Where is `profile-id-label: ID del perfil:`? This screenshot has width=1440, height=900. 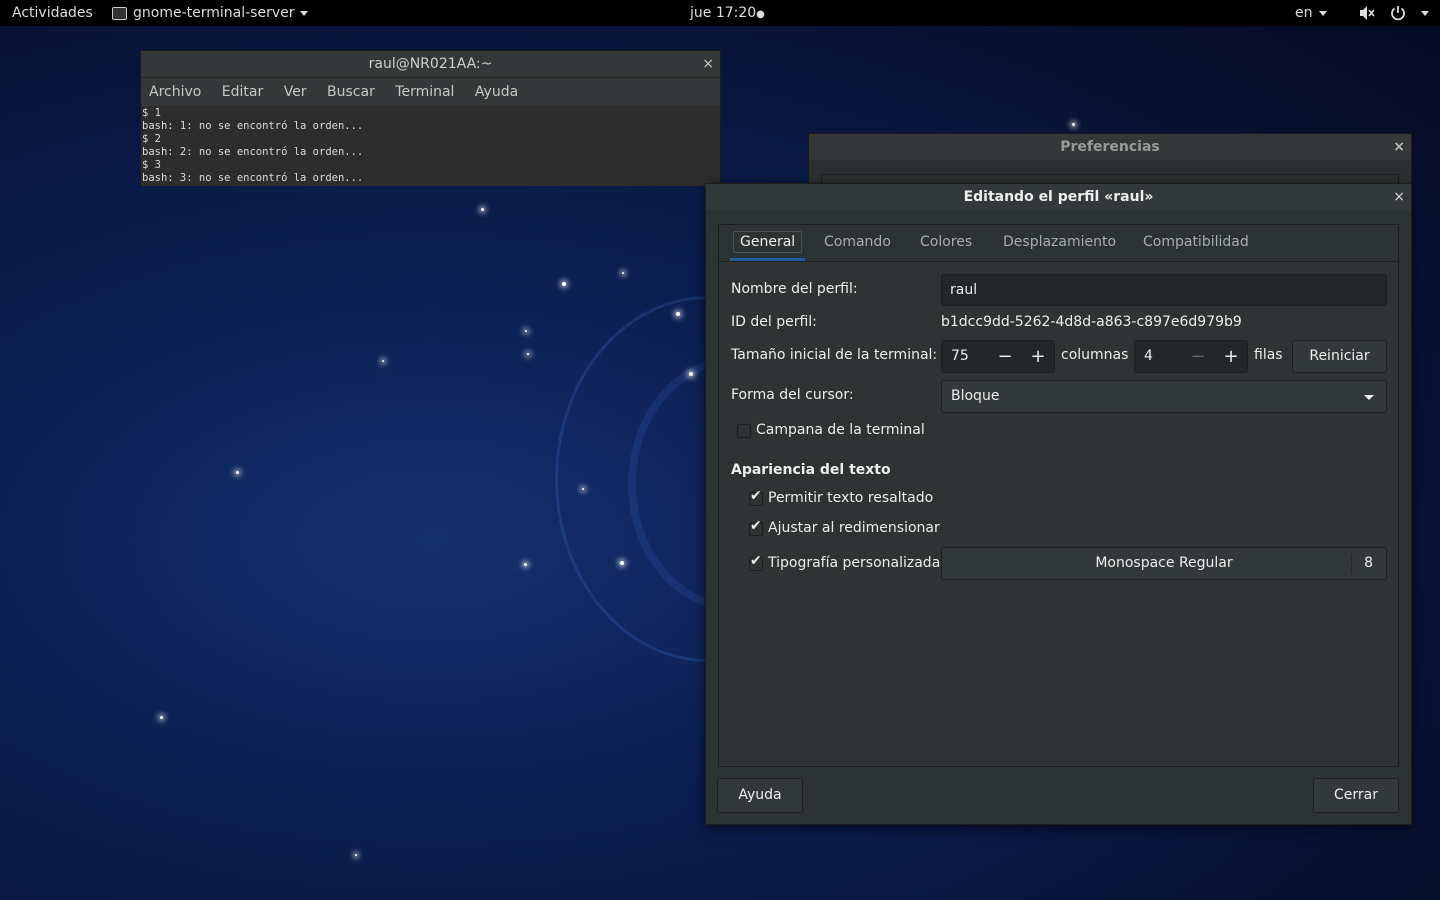 profile-id-label: ID del perfil: is located at coordinates (774, 322).